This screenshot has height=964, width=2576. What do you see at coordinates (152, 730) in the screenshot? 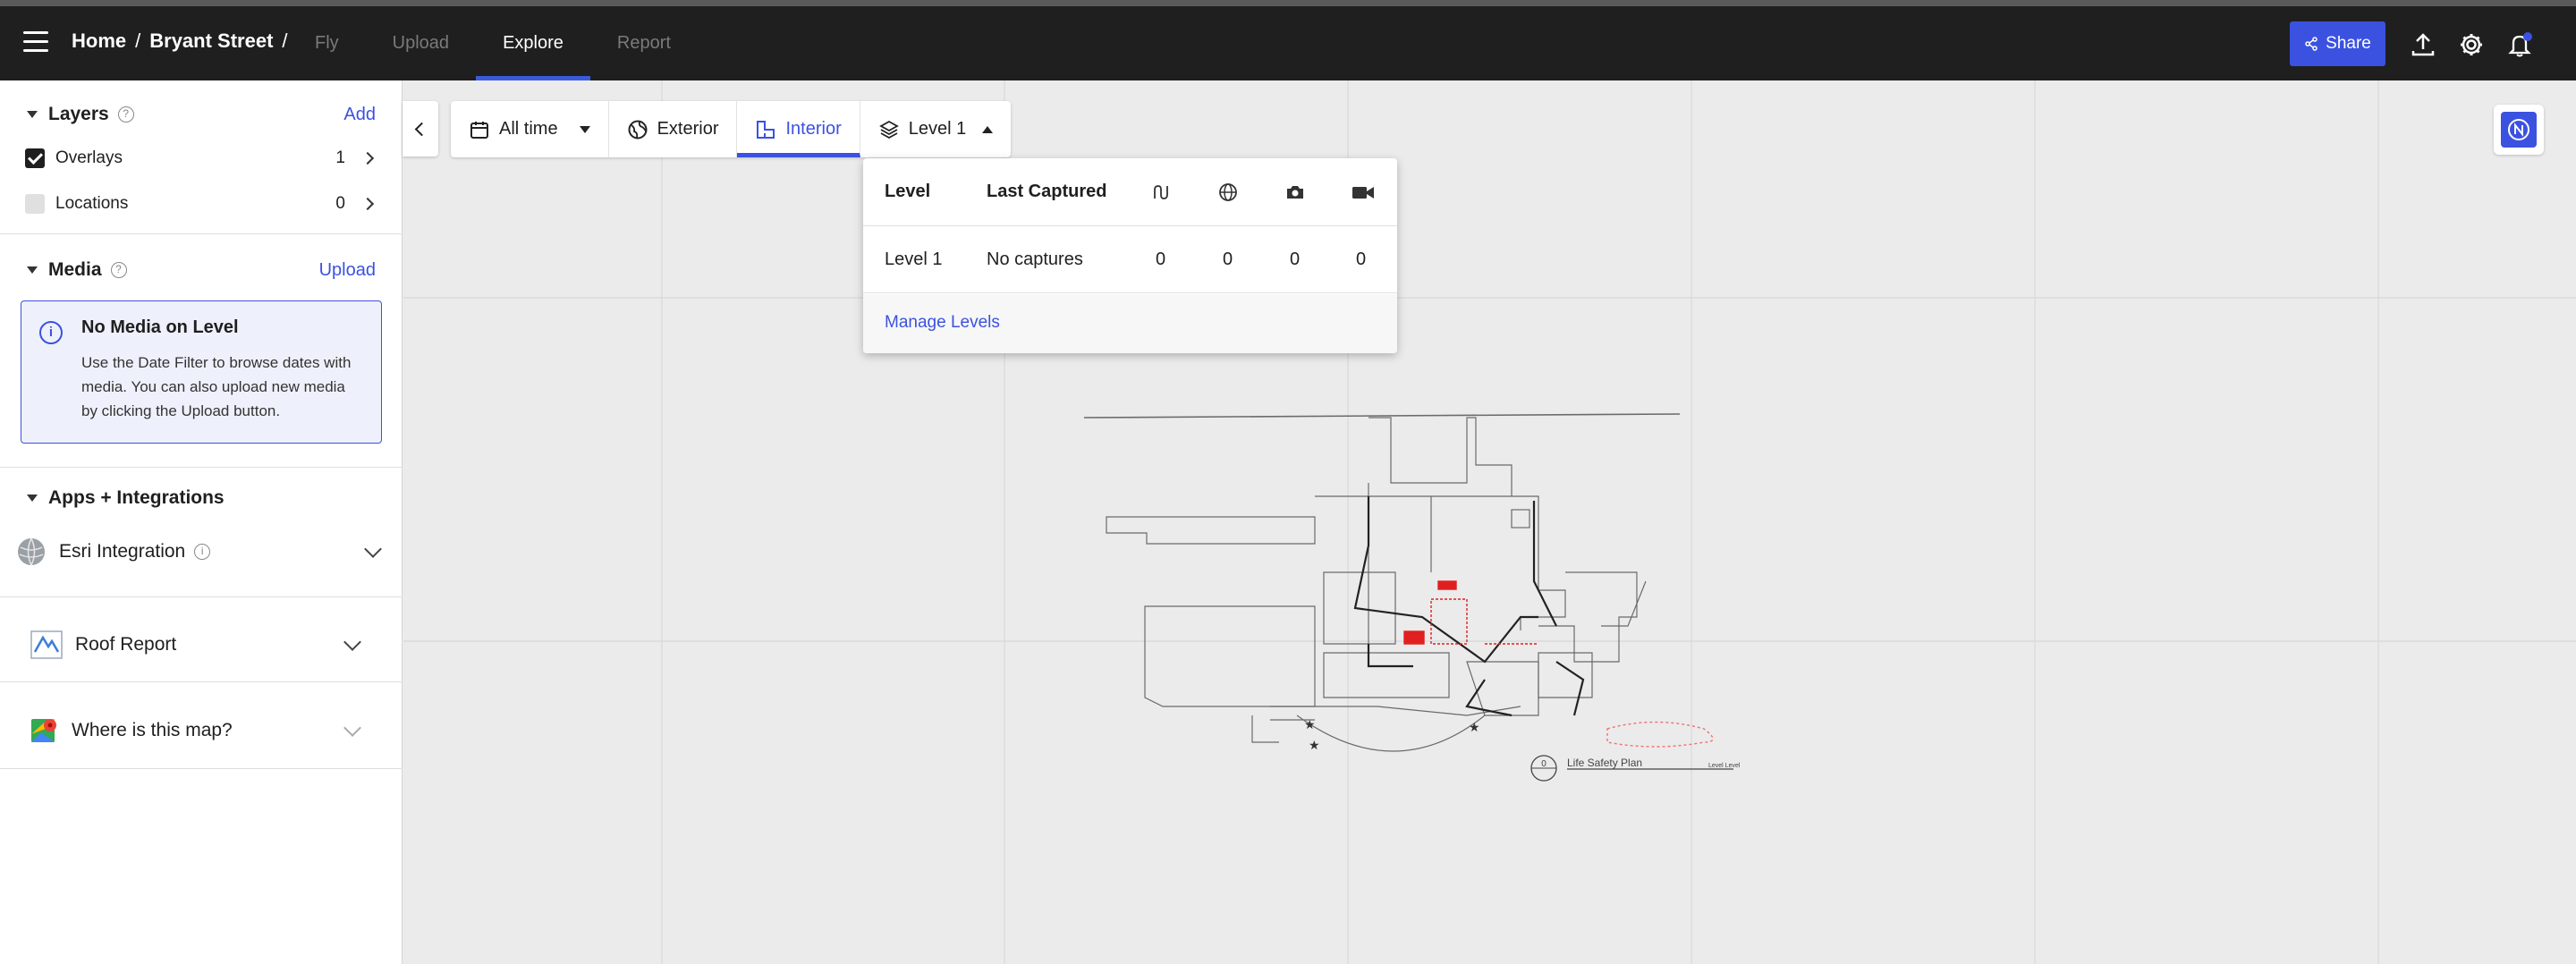
I see `app-label: Where is this map?` at bounding box center [152, 730].